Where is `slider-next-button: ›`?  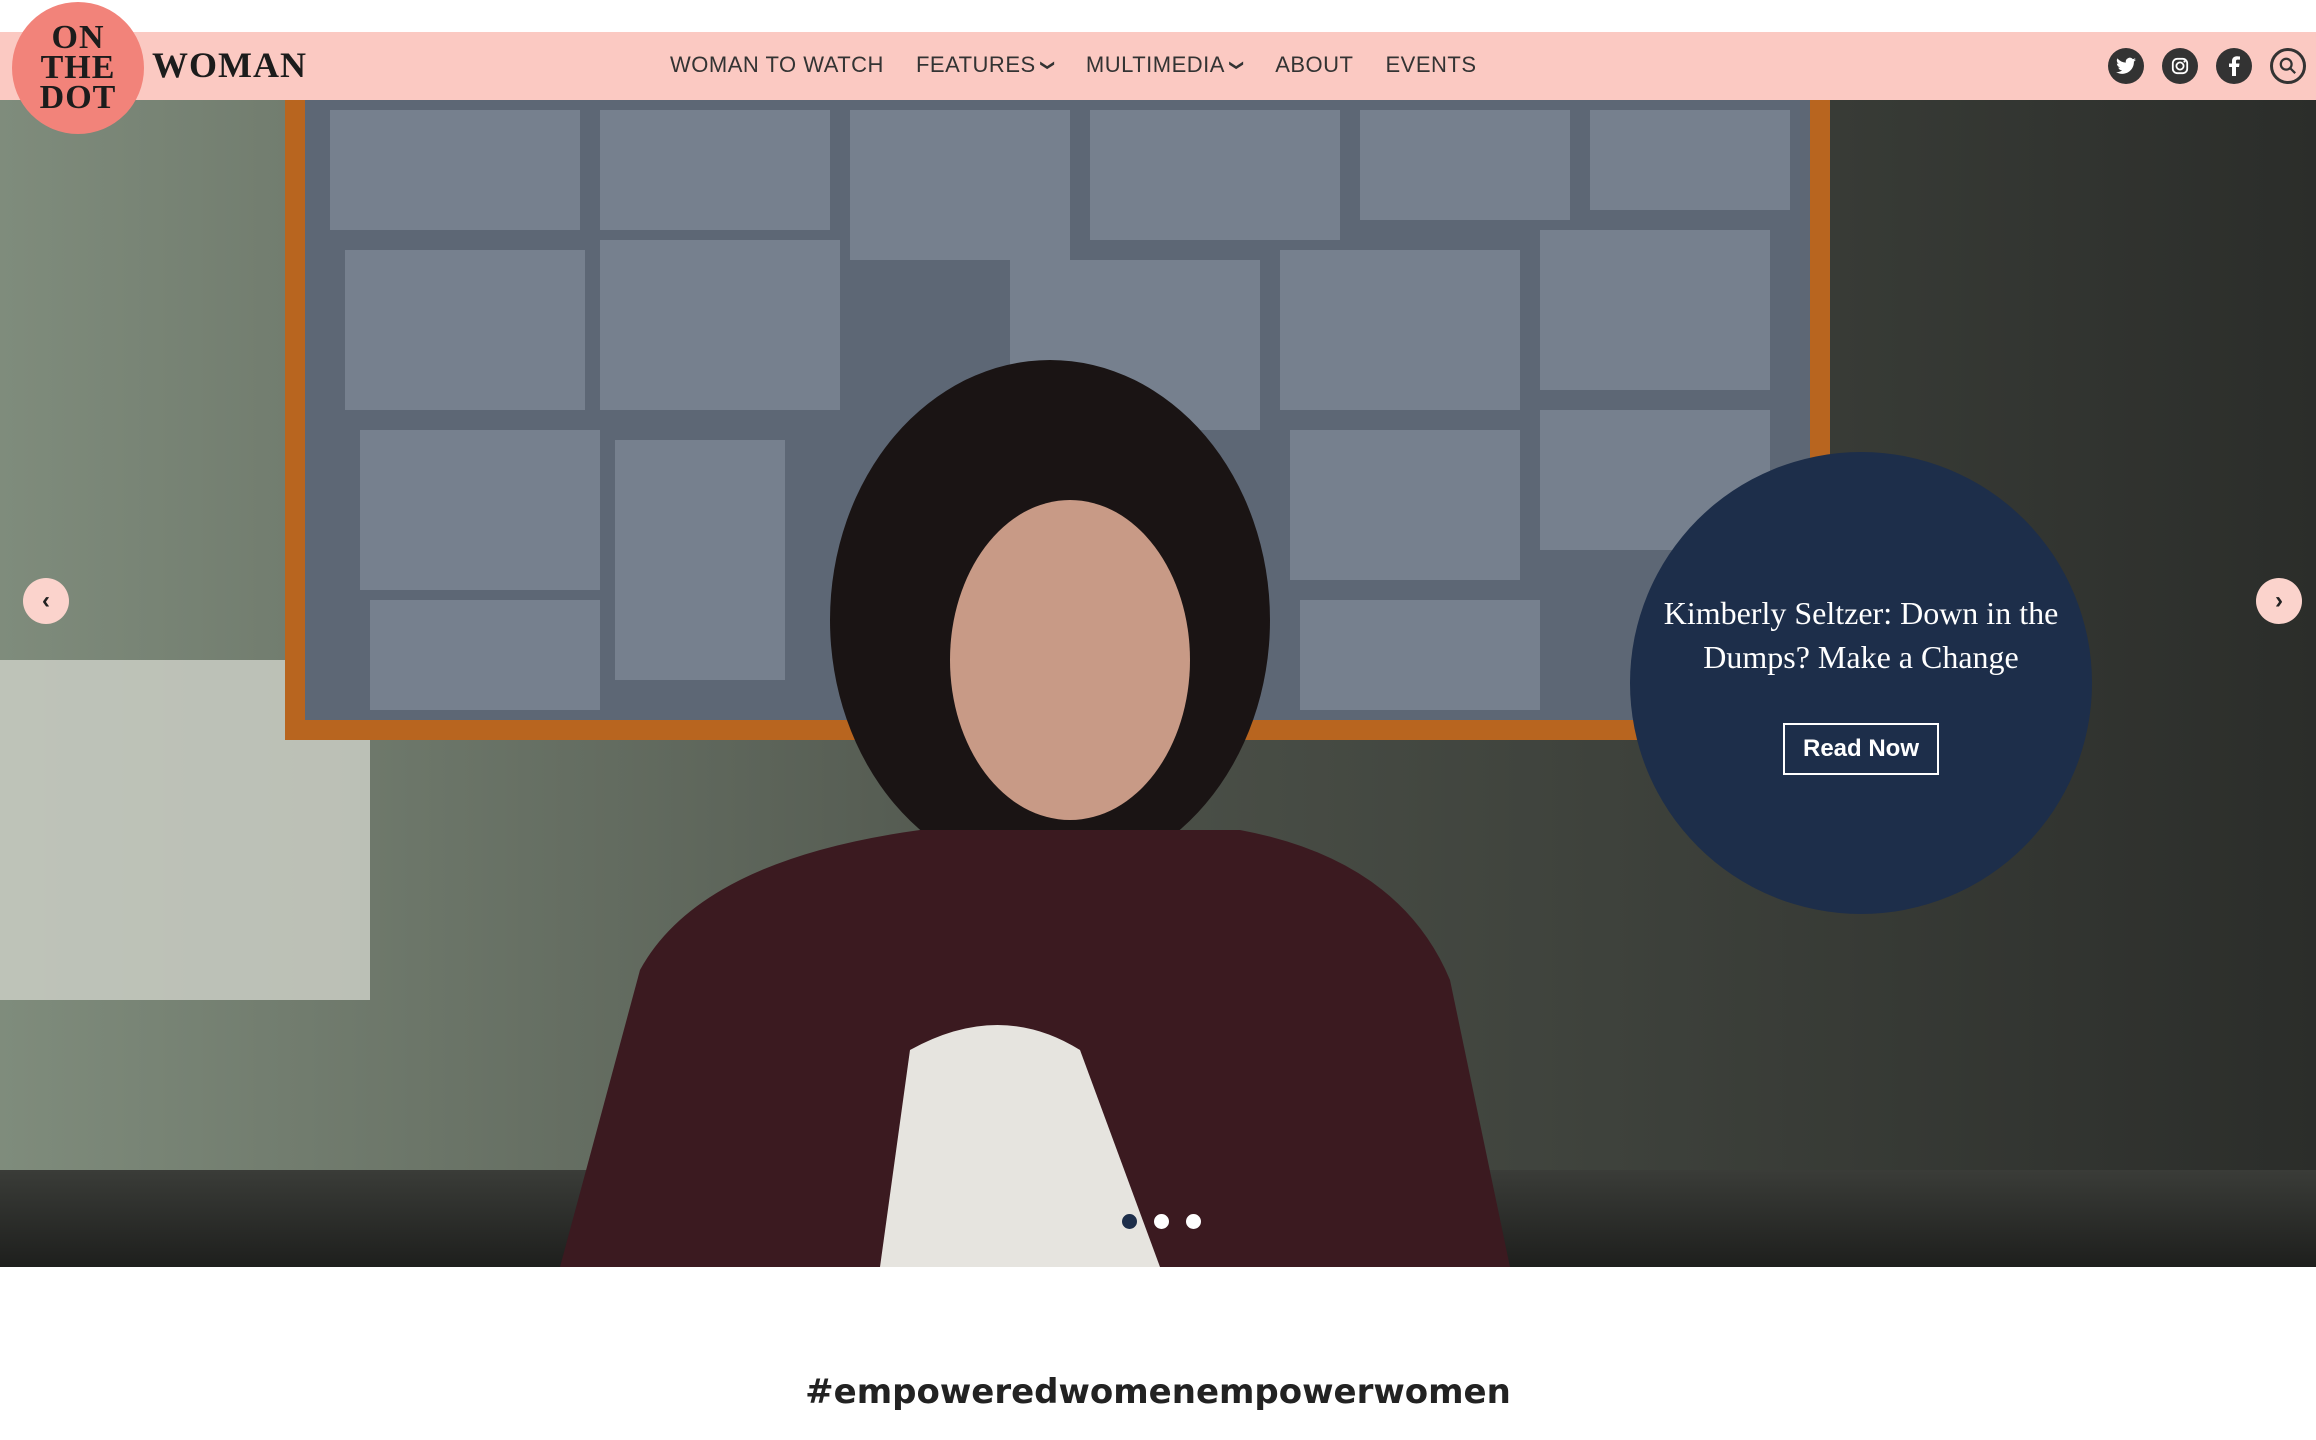 slider-next-button: › is located at coordinates (2279, 601).